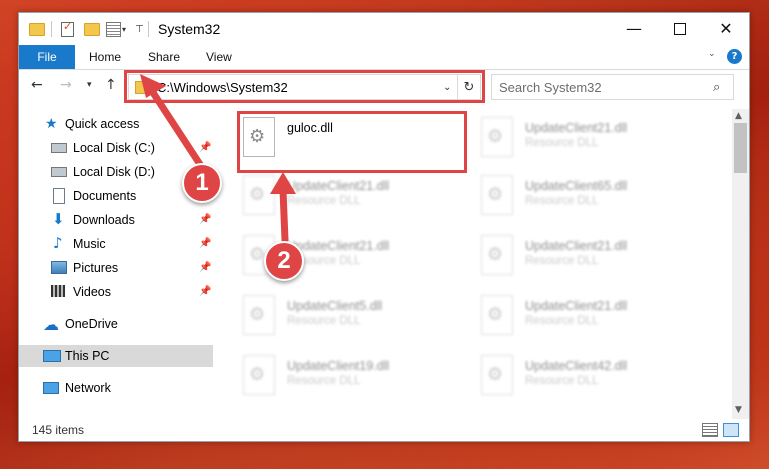 This screenshot has width=769, height=469. I want to click on file-name: UpdateClient19.dll, so click(338, 366).